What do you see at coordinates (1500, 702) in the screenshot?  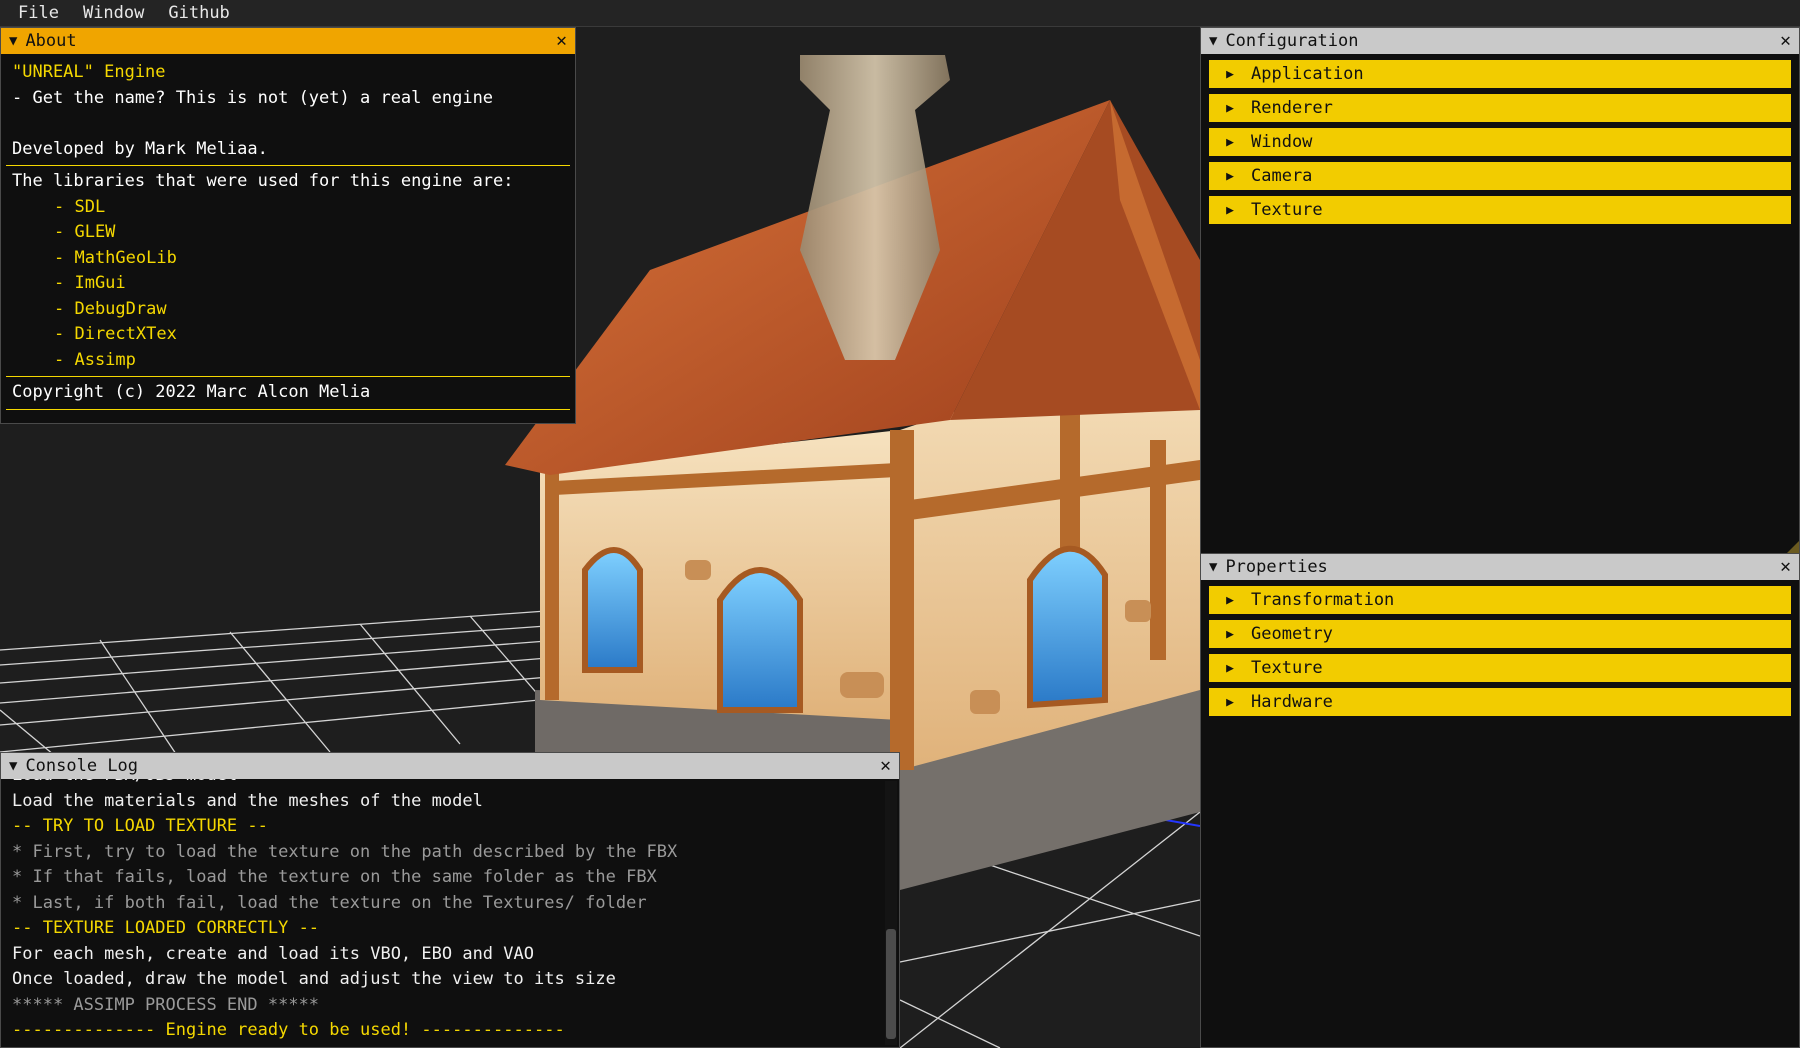 I see `section-hardware: ▶ Hardware` at bounding box center [1500, 702].